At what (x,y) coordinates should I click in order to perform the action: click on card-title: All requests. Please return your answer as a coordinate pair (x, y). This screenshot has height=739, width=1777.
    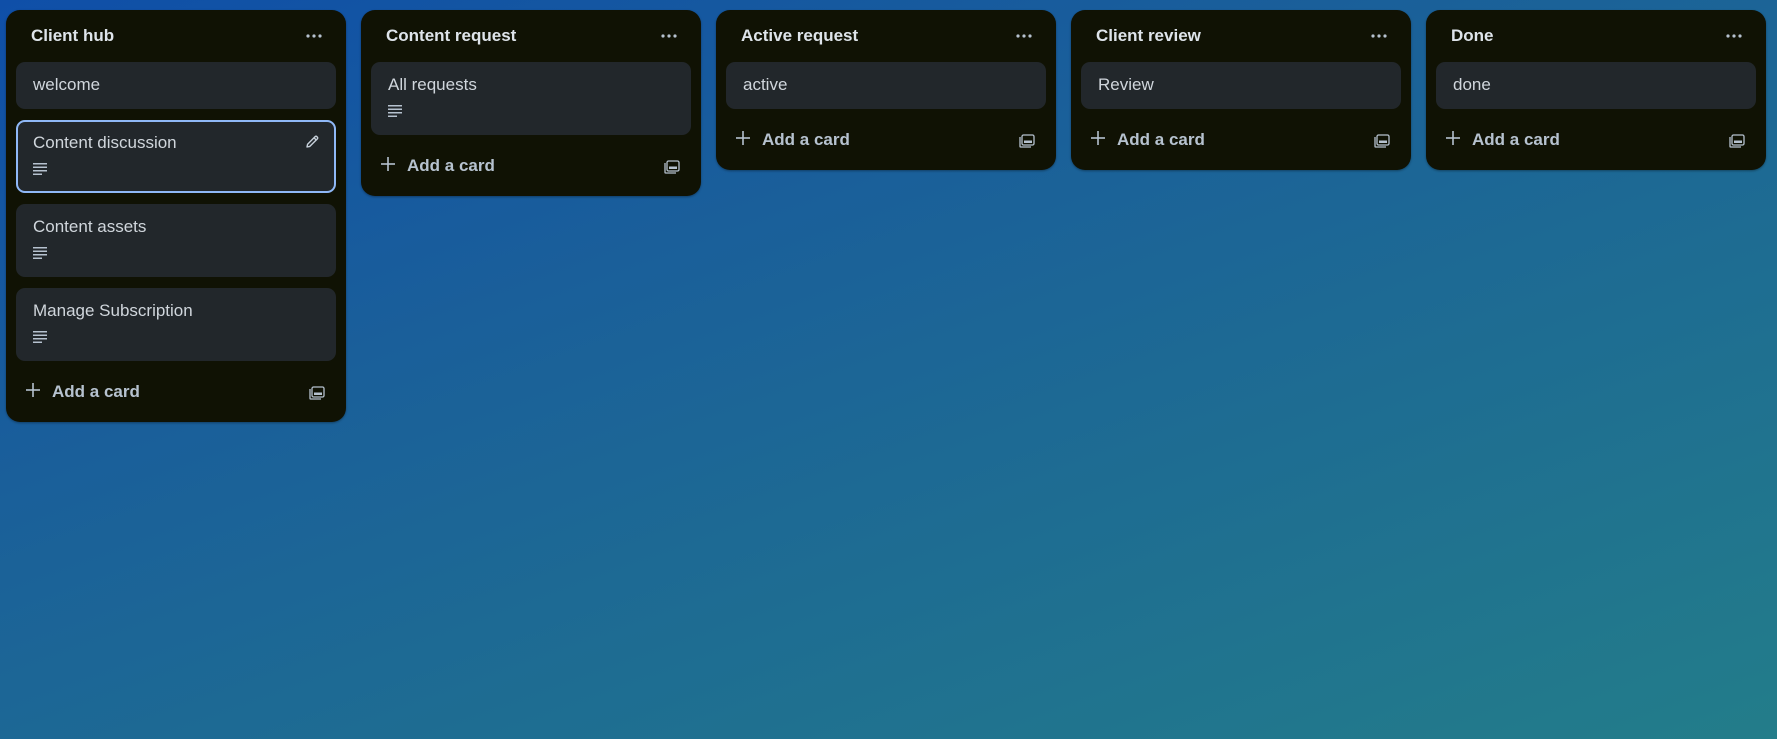
    Looking at the image, I should click on (432, 84).